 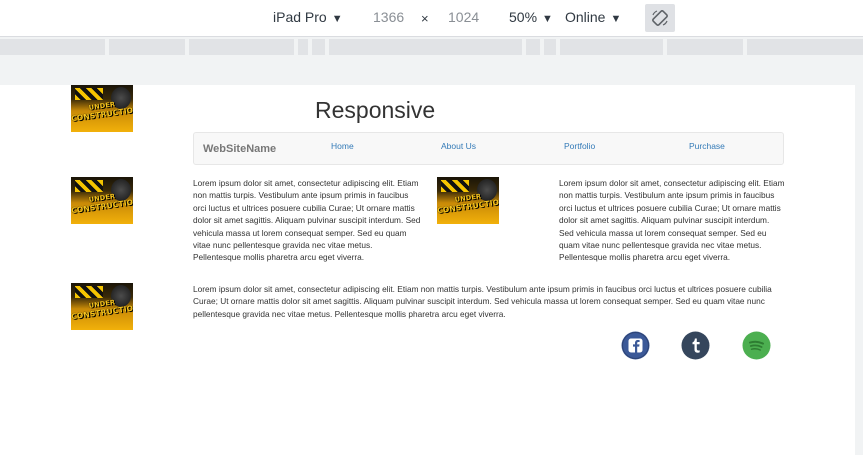 I want to click on throttle-select: Online ▼, so click(x=593, y=17).